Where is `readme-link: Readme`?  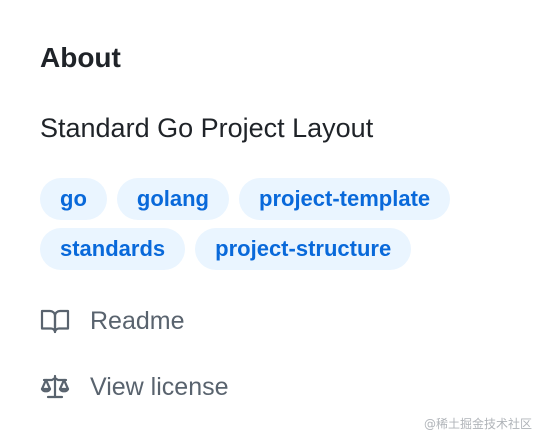 readme-link: Readme is located at coordinates (112, 321).